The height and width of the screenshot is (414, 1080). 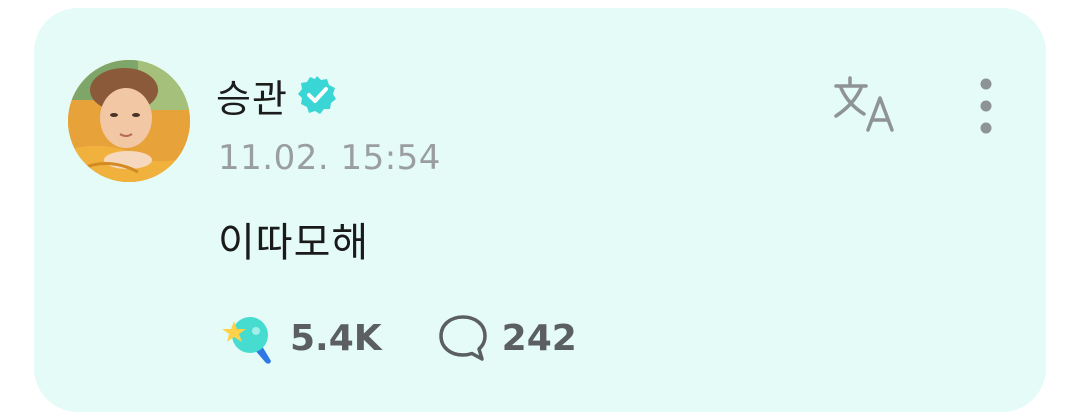 I want to click on more-options-button, so click(x=986, y=108).